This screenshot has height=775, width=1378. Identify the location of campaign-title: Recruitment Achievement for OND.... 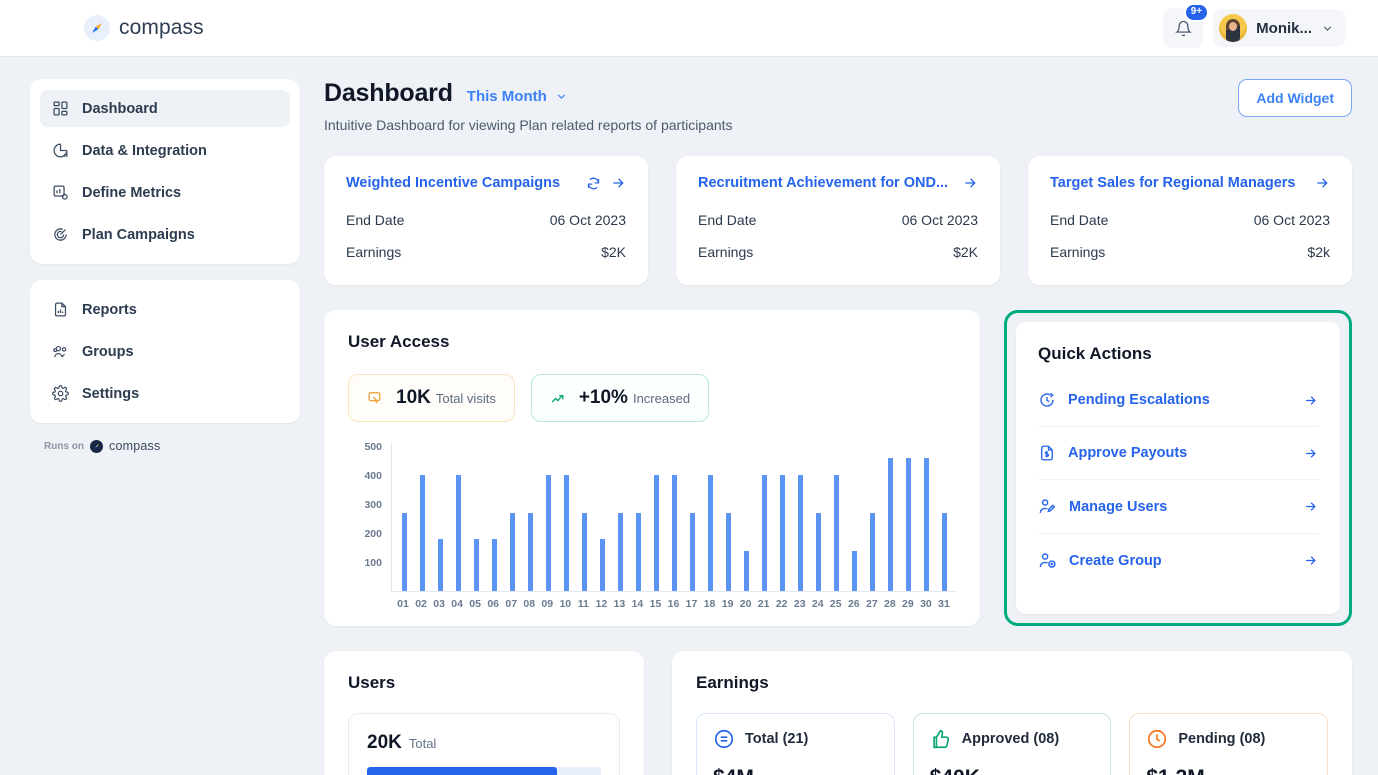
(825, 183).